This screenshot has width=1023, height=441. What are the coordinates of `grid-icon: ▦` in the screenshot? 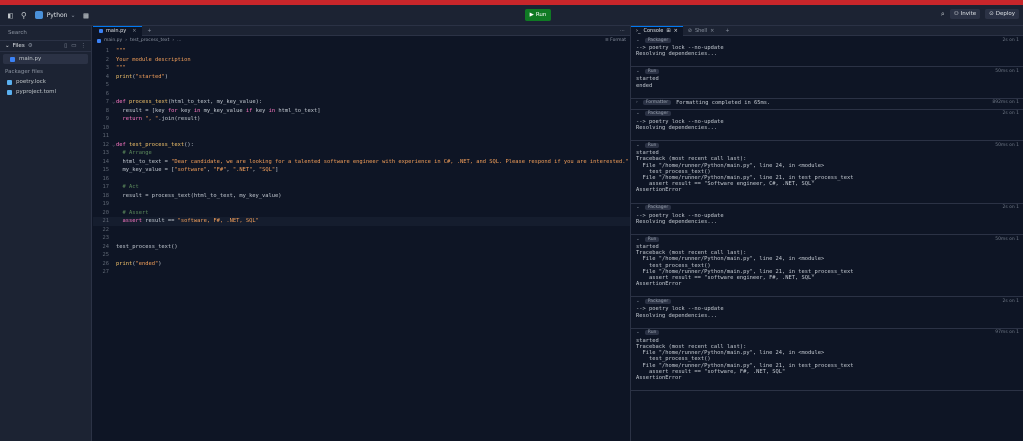 It's located at (86, 15).